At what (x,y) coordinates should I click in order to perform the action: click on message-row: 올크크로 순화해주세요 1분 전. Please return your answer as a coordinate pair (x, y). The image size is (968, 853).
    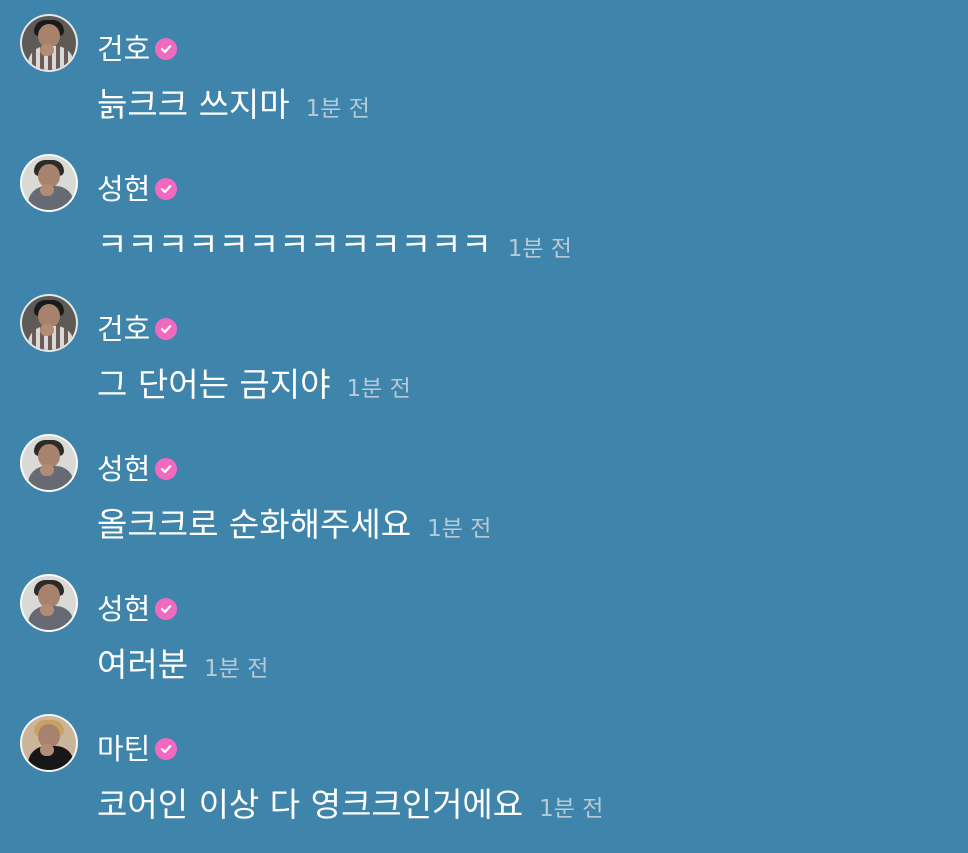
    Looking at the image, I should click on (294, 525).